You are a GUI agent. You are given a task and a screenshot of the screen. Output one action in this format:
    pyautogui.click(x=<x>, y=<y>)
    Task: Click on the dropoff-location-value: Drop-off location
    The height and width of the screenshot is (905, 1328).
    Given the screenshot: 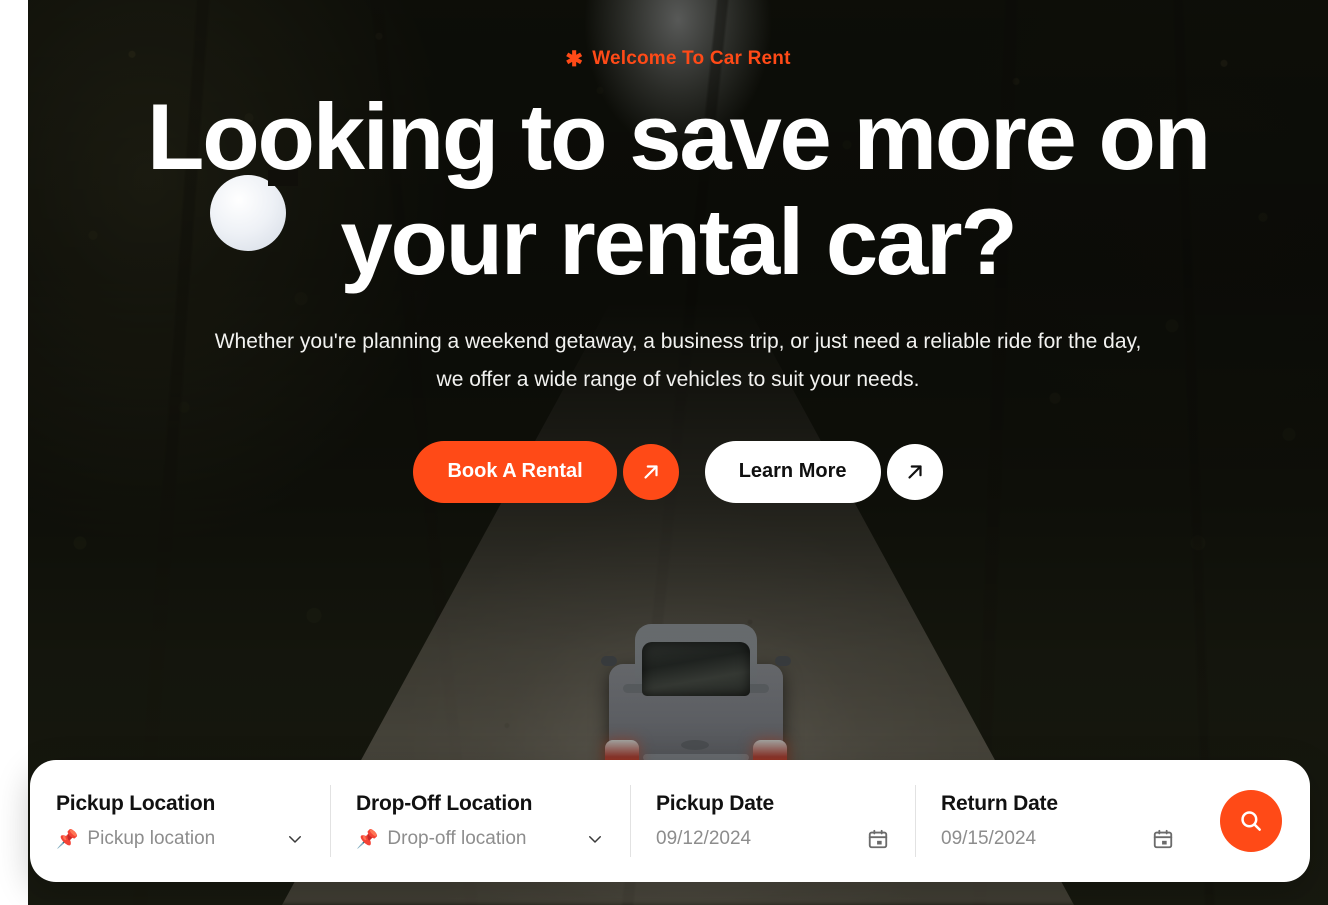 What is the action you would take?
    pyautogui.click(x=457, y=838)
    